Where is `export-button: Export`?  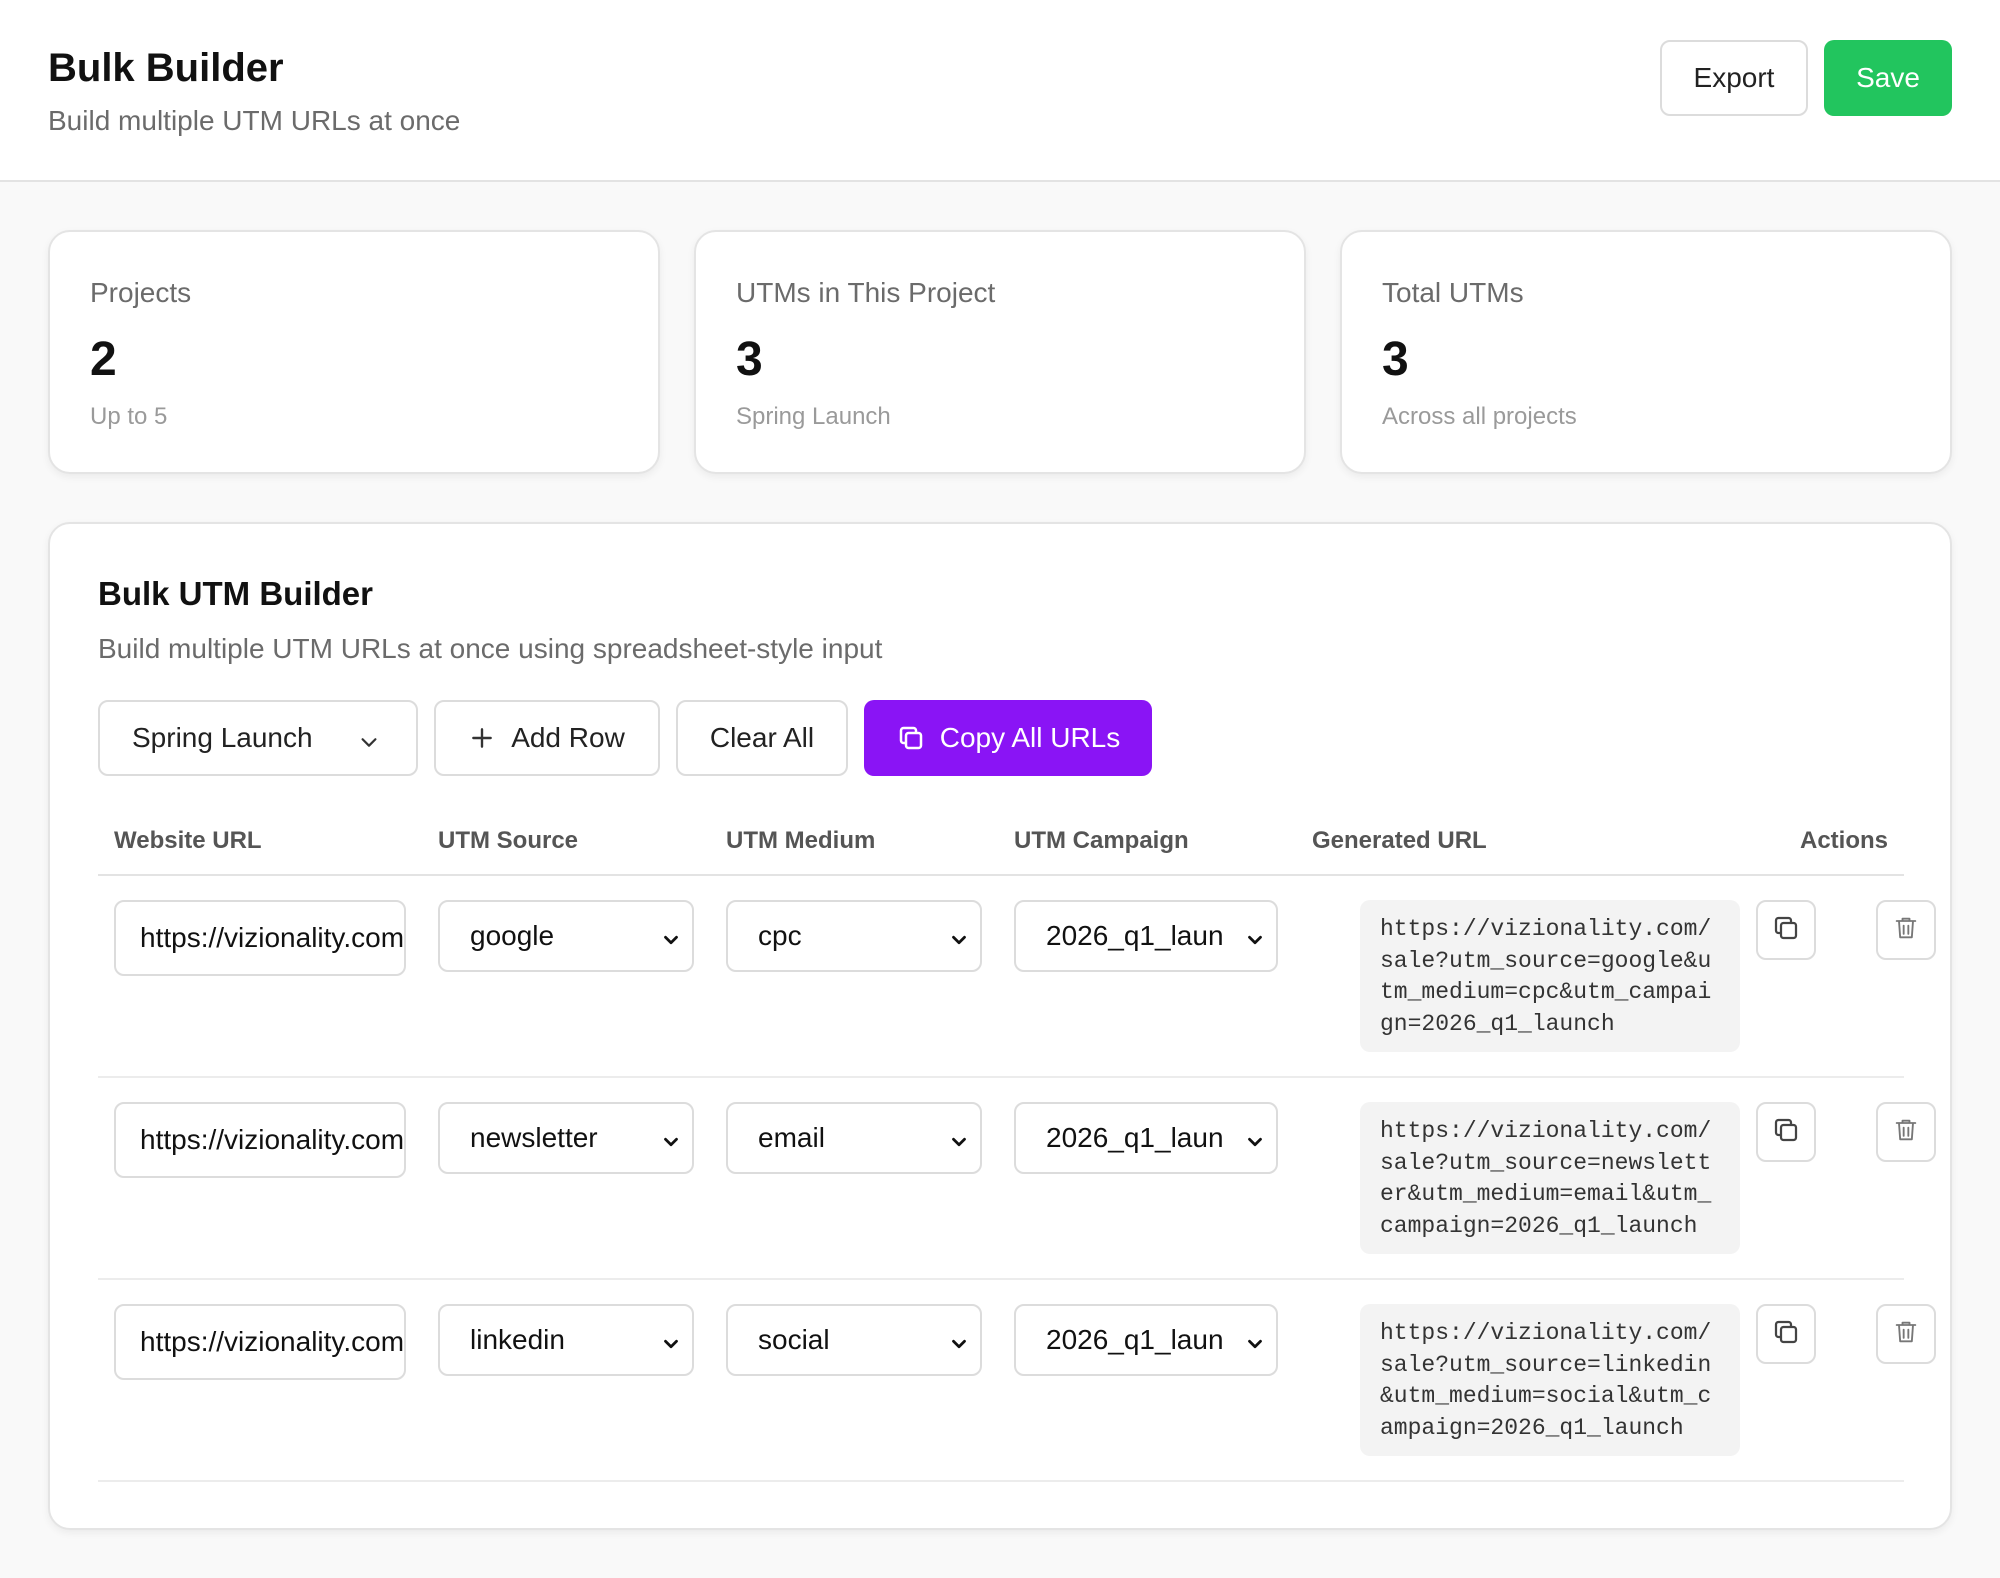
export-button: Export is located at coordinates (1734, 78).